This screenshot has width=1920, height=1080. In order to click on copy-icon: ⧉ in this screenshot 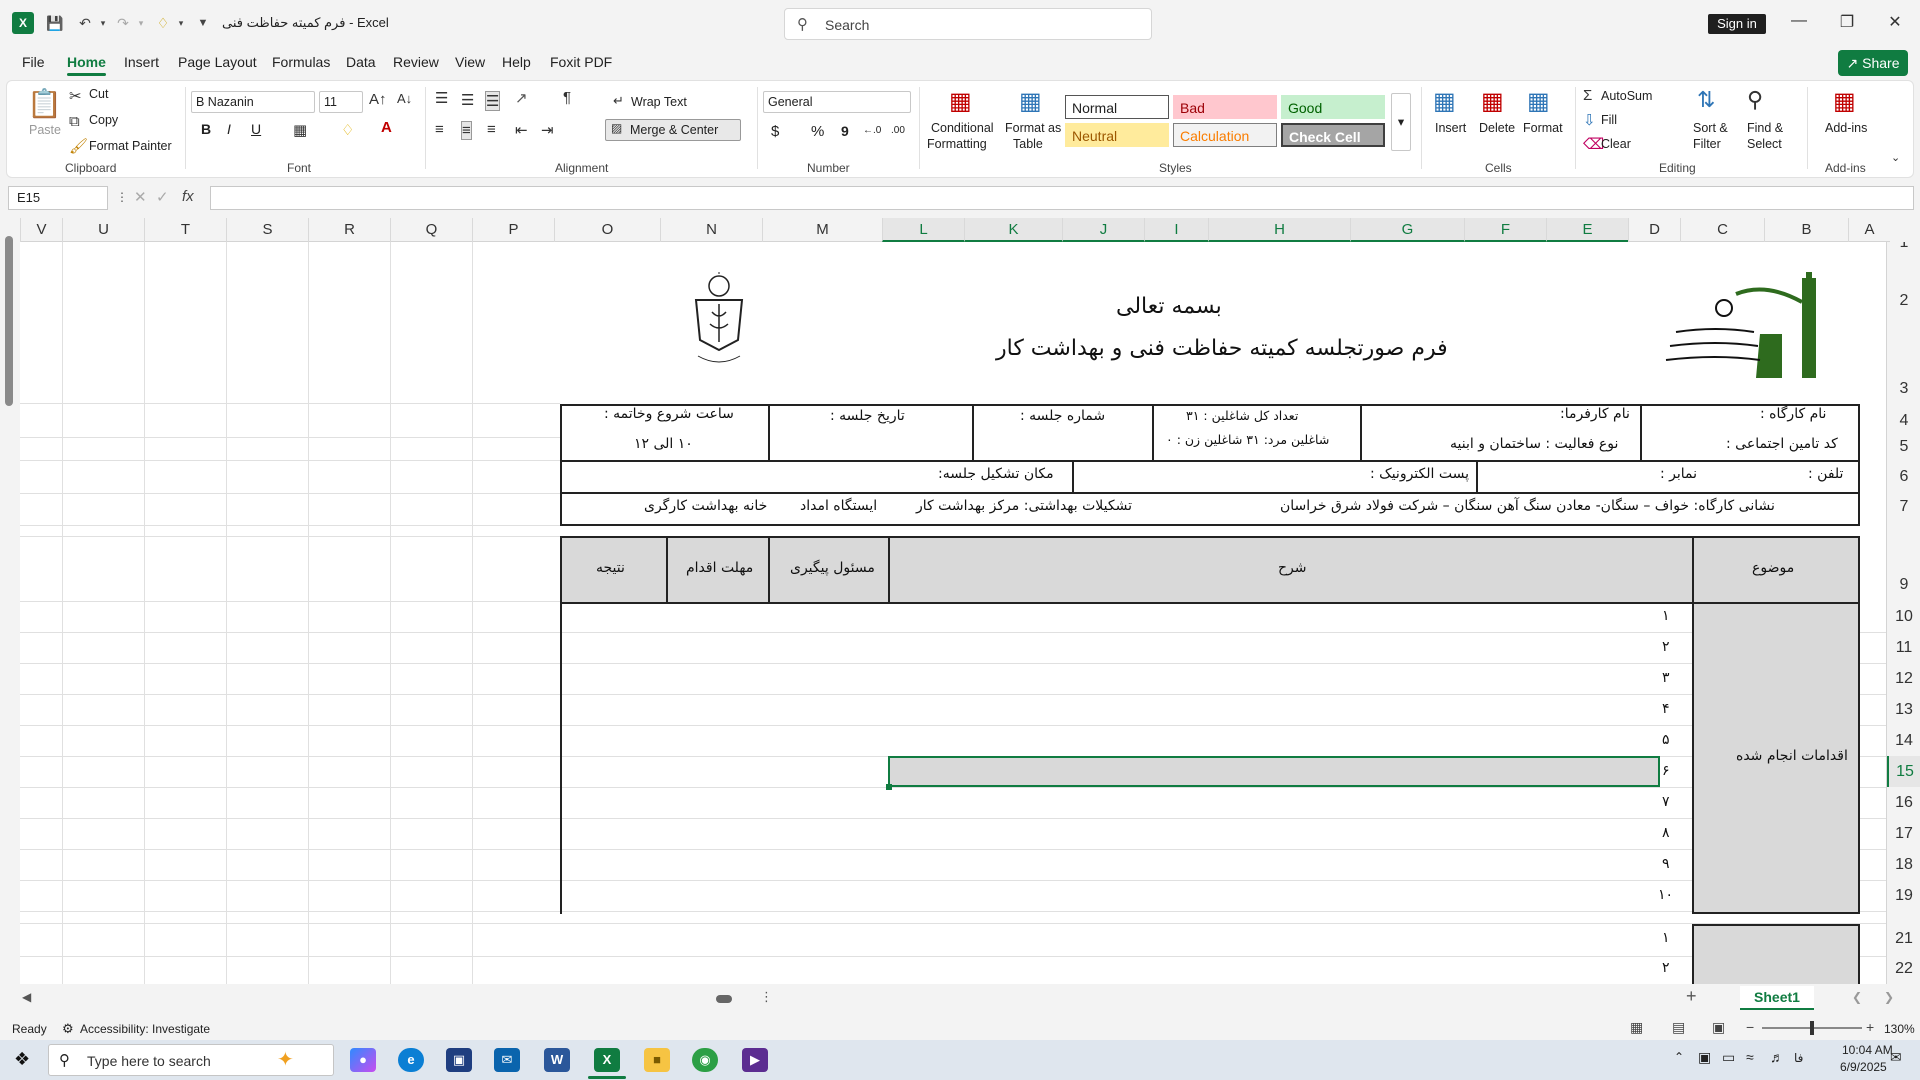, I will do `click(74, 121)`.